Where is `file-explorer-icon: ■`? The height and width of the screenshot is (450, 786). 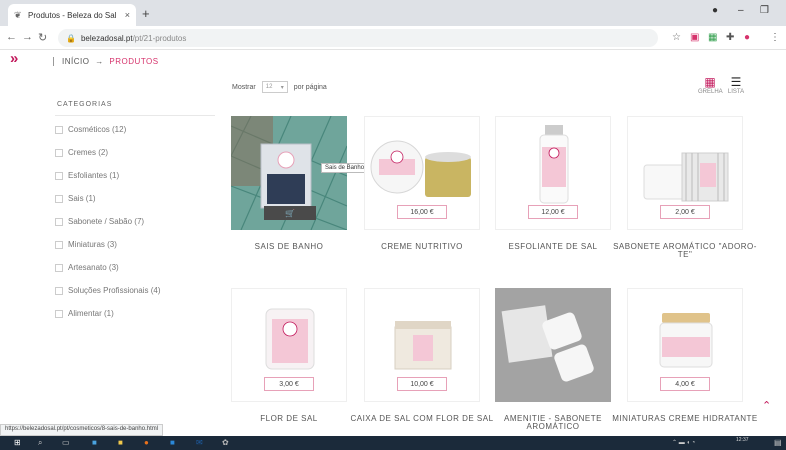
file-explorer-icon: ■ is located at coordinates (120, 443).